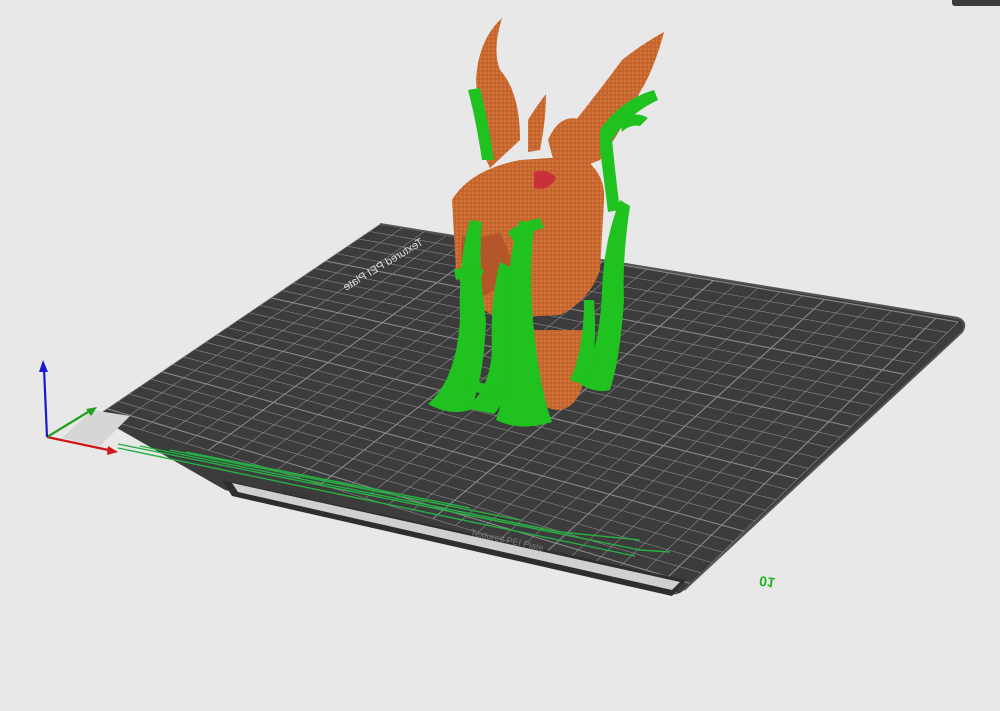  I want to click on plate-number: 01, so click(767, 582).